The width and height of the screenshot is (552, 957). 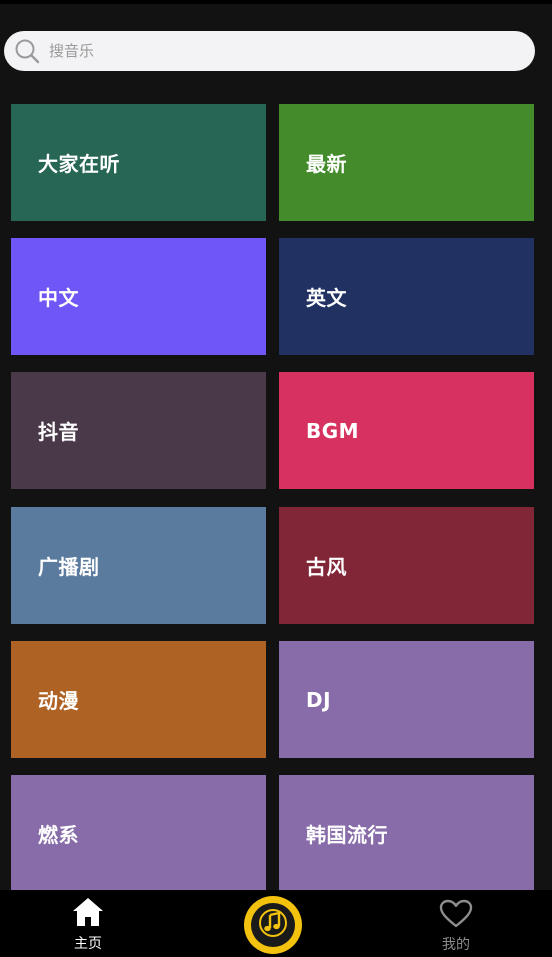 What do you see at coordinates (326, 567) in the screenshot?
I see `category-label: 古风` at bounding box center [326, 567].